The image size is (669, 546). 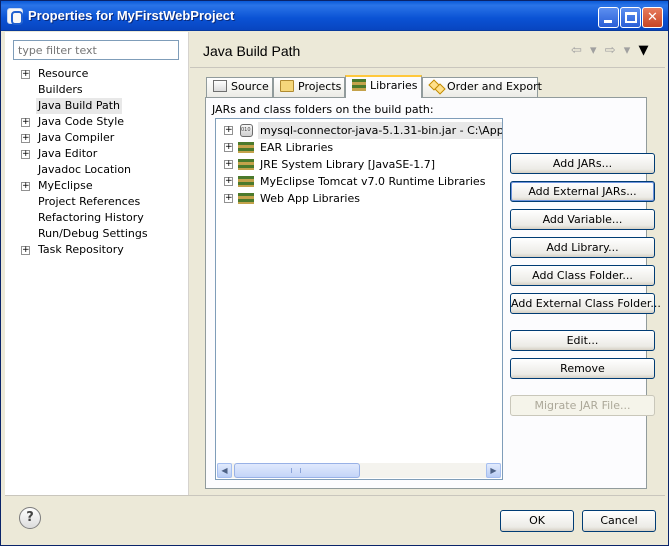 I want to click on list-item-jre-system-library: + JRE System Library [JavaSE-1.7], so click(x=359, y=164).